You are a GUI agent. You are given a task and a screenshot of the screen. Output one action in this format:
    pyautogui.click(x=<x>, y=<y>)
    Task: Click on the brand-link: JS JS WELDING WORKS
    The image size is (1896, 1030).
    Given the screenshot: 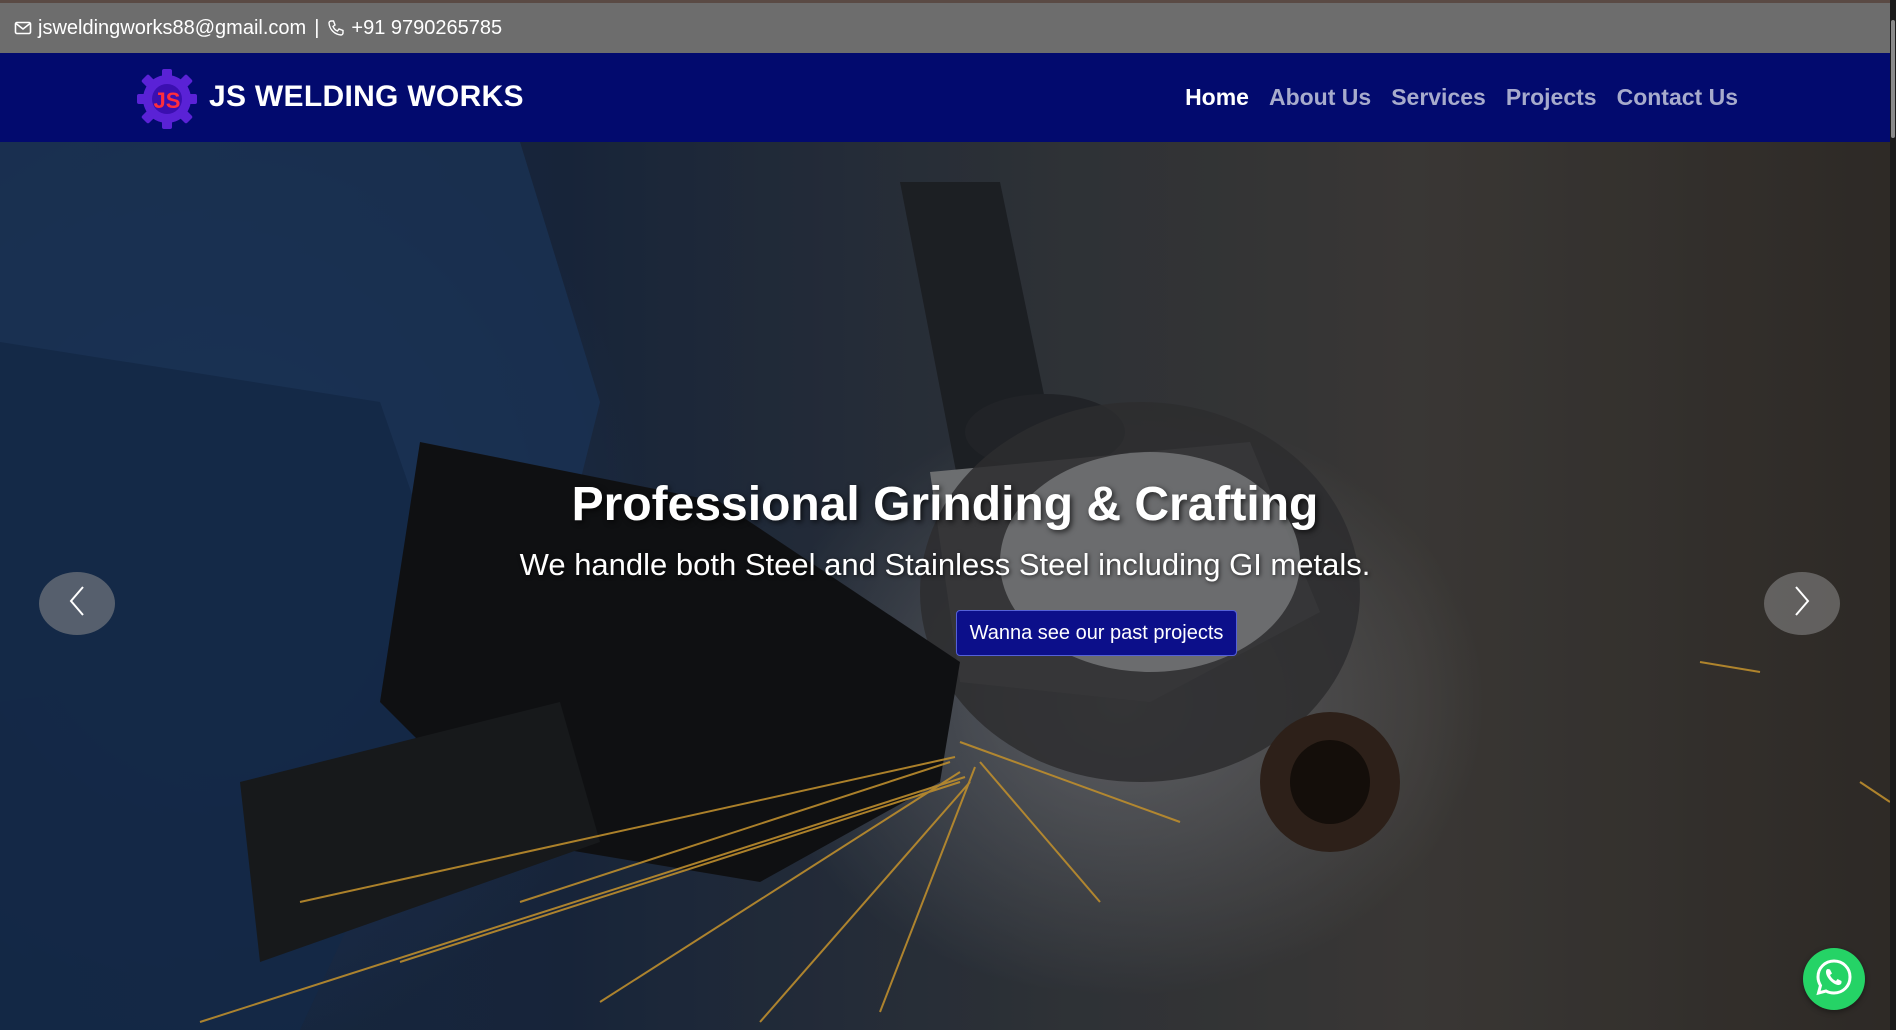 What is the action you would take?
    pyautogui.click(x=328, y=97)
    